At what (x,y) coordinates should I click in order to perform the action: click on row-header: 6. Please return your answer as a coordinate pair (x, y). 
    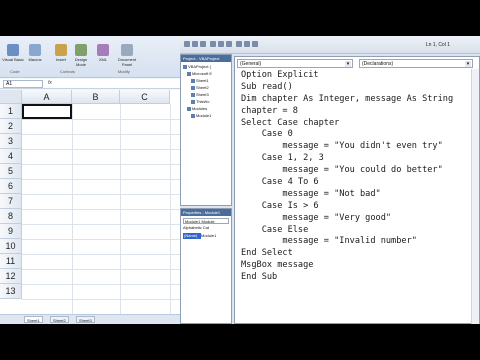
    Looking at the image, I should click on (11, 186).